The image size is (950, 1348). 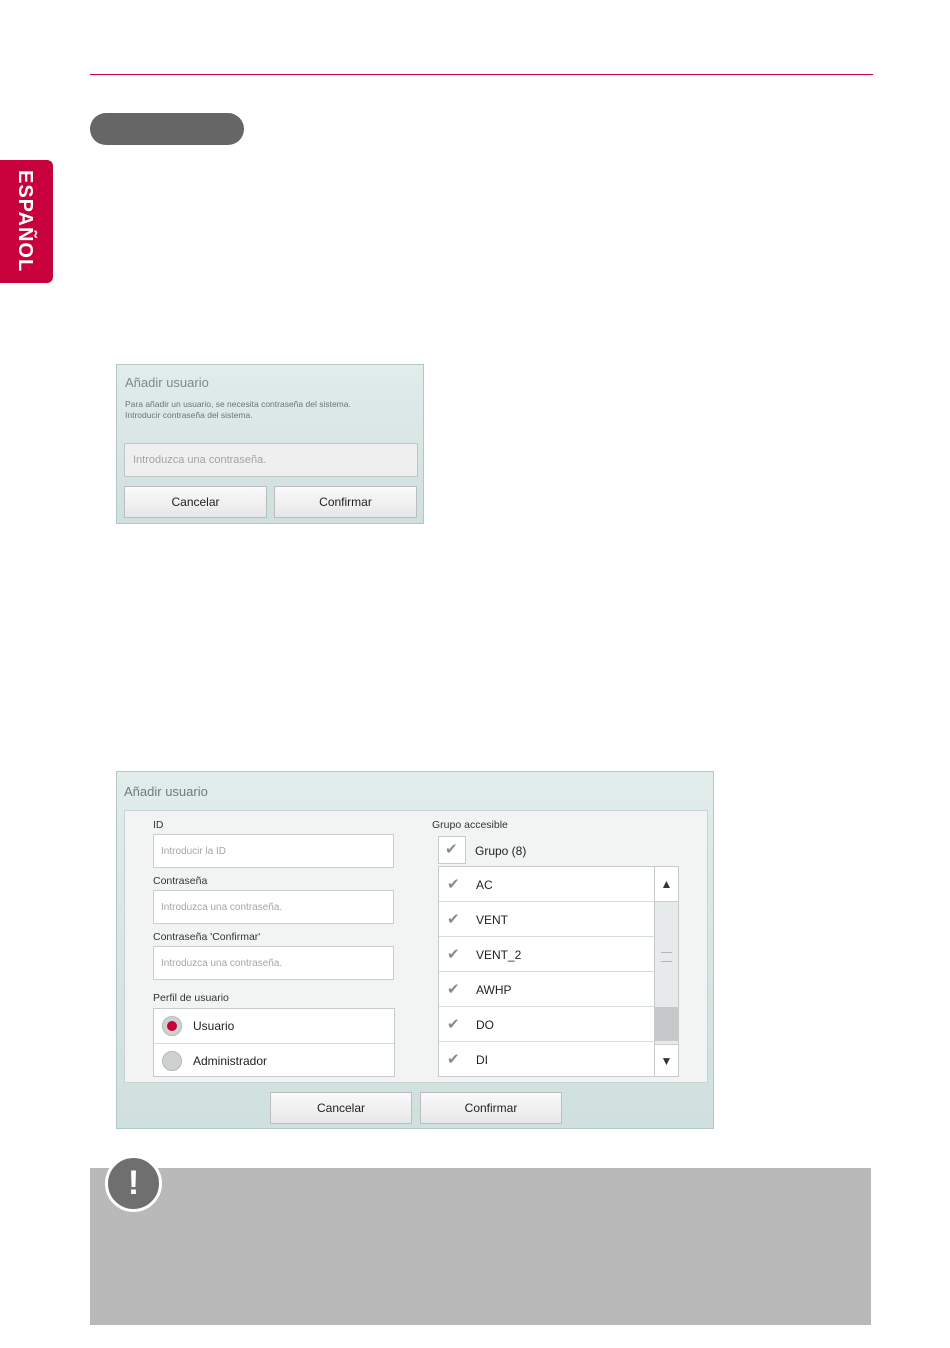 What do you see at coordinates (499, 955) in the screenshot?
I see `group-name: VENT_2` at bounding box center [499, 955].